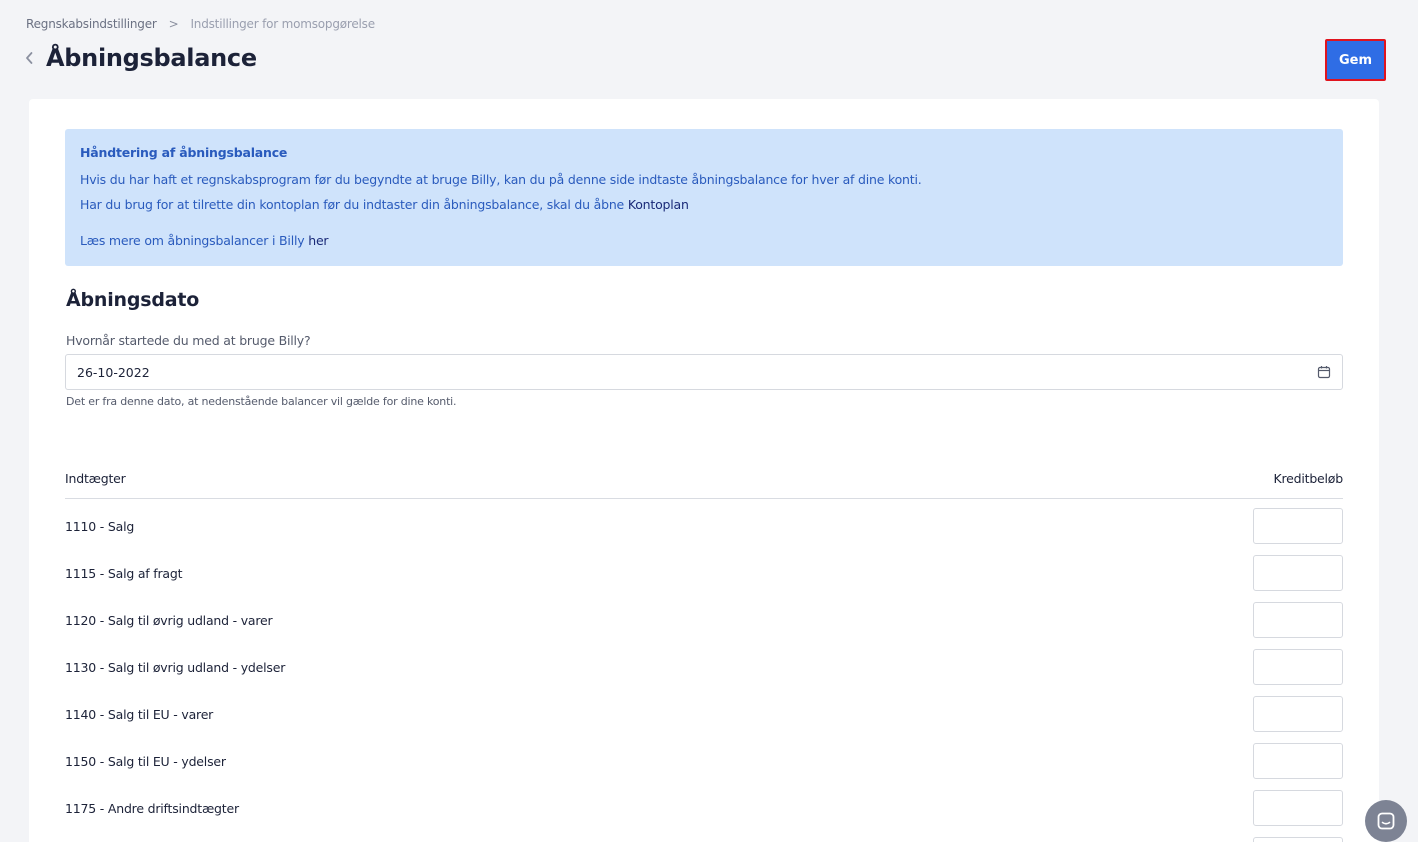 The width and height of the screenshot is (1418, 842). What do you see at coordinates (704, 719) in the screenshot?
I see `table-row: 1140 - Salg til EU - varer` at bounding box center [704, 719].